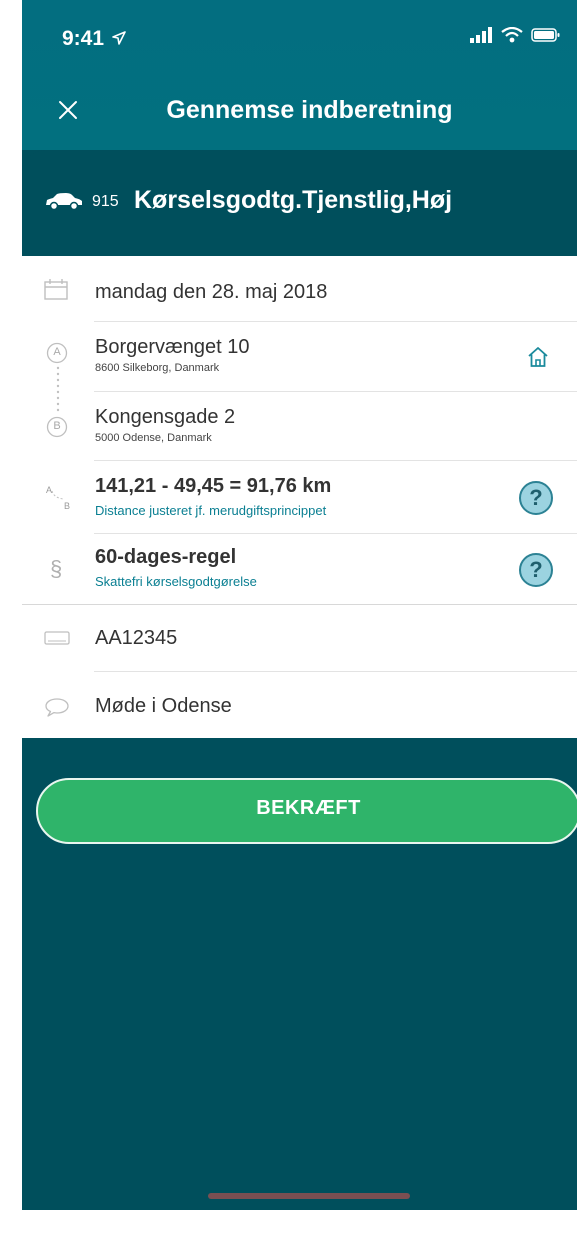 The image size is (577, 1234). What do you see at coordinates (58, 495) in the screenshot?
I see `distance-curve-icon` at bounding box center [58, 495].